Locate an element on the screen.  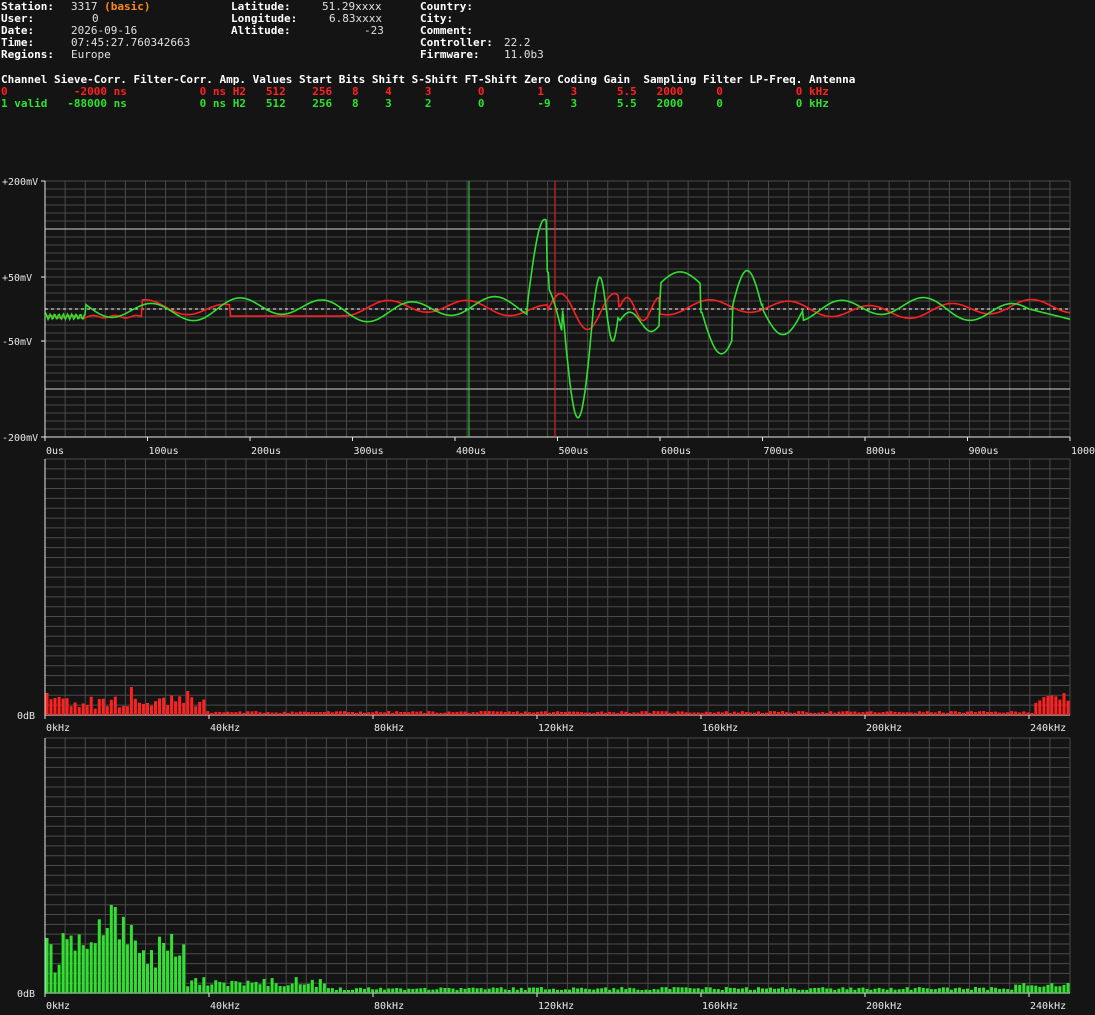
y-tick-label: 0dB is located at coordinates (26, 716).